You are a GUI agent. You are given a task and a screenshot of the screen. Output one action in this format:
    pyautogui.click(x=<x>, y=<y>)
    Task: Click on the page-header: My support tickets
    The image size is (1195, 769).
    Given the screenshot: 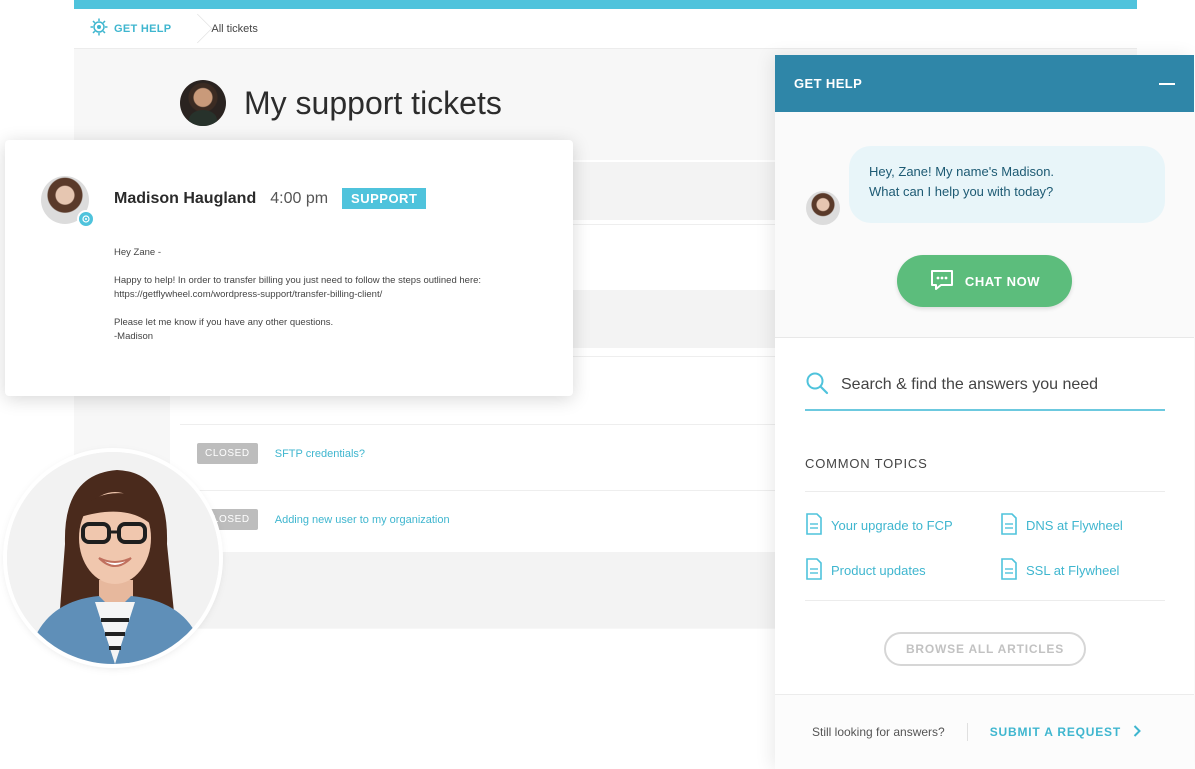 What is the action you would take?
    pyautogui.click(x=341, y=103)
    